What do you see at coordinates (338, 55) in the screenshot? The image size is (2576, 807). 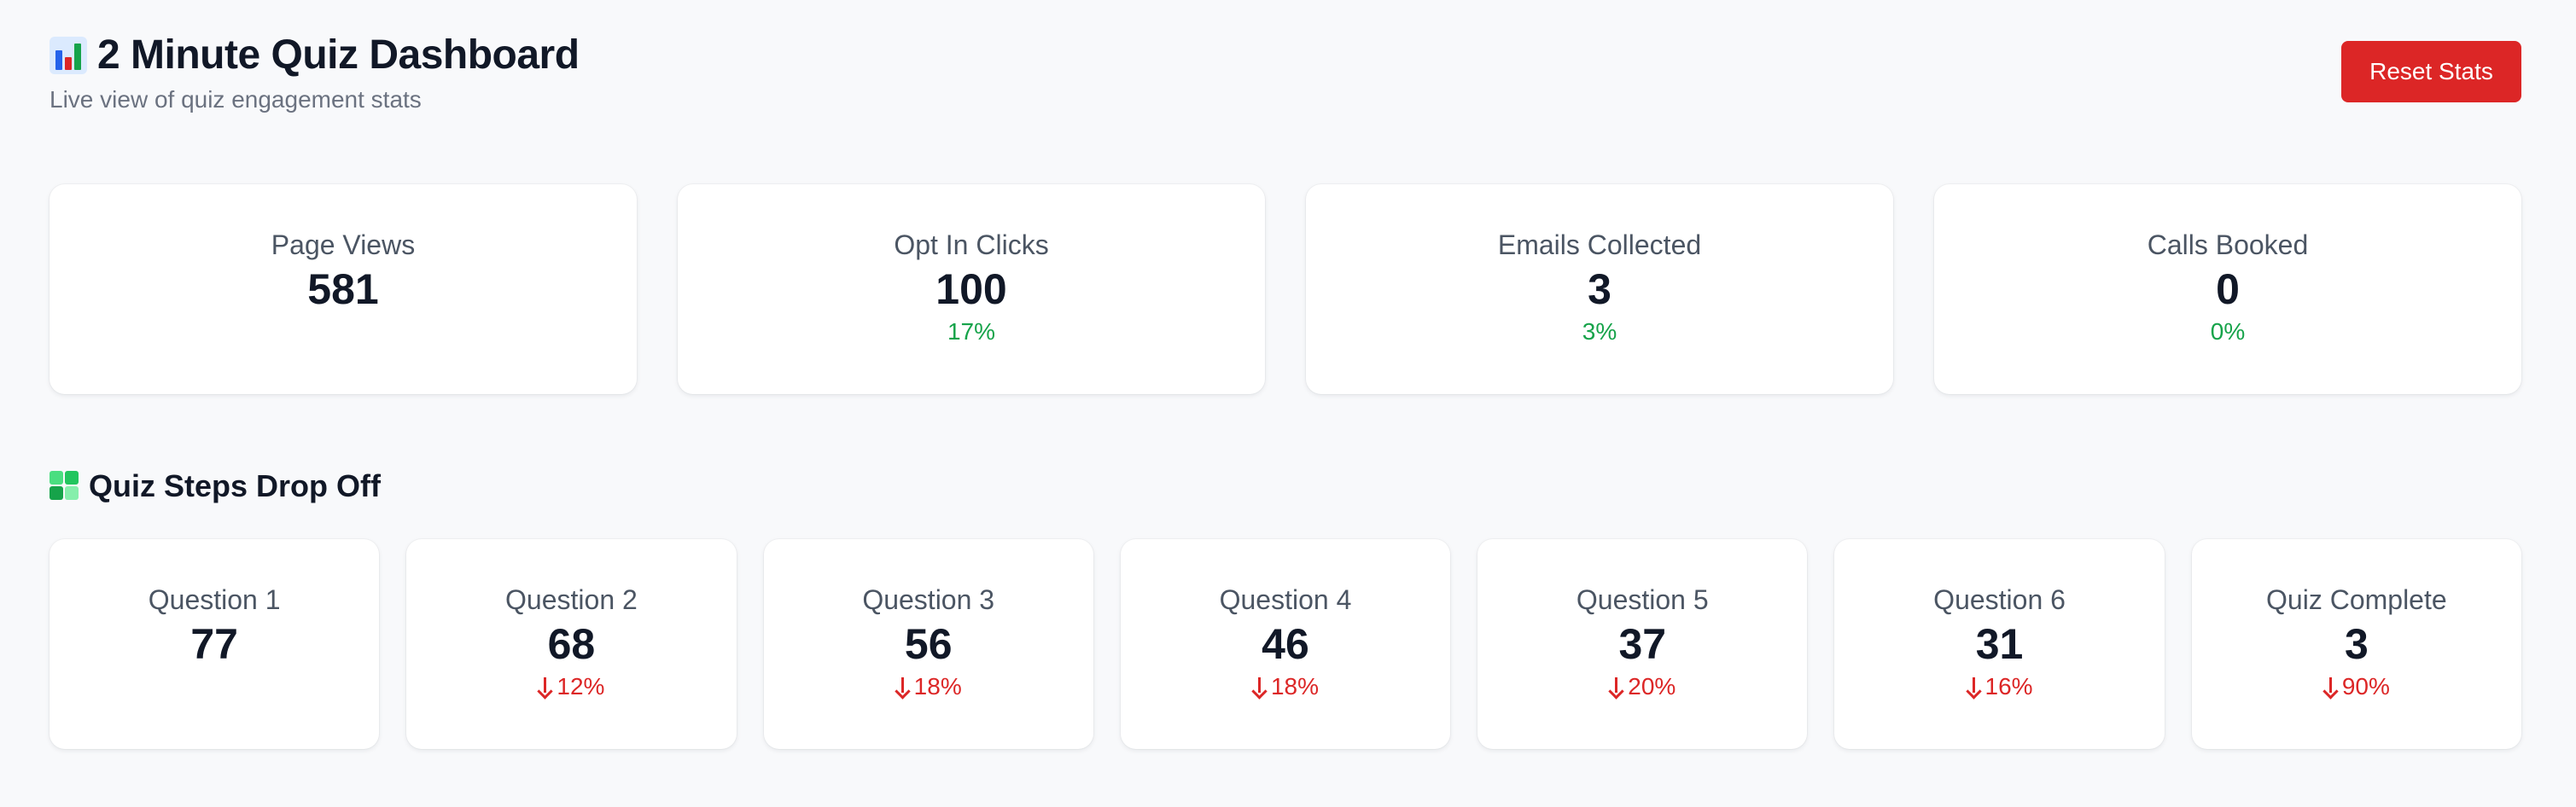 I see `page-title: 2 Minute Quiz Dashboard` at bounding box center [338, 55].